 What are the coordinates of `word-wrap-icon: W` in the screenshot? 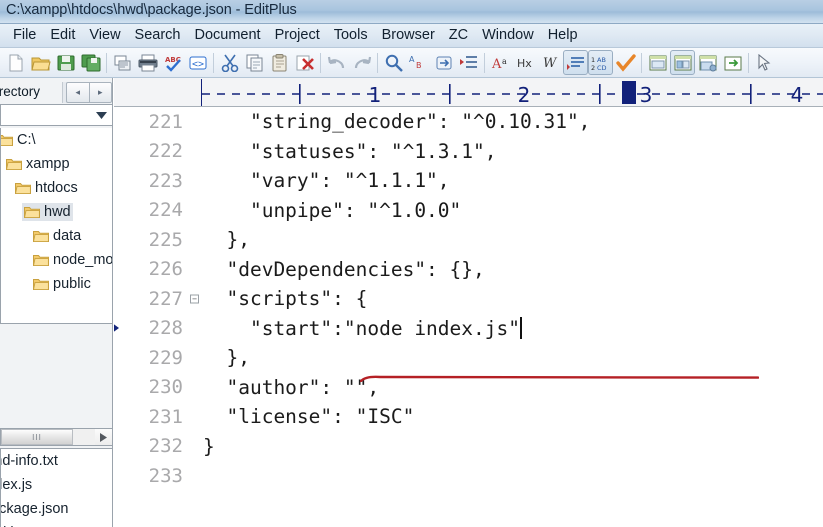 It's located at (550, 62).